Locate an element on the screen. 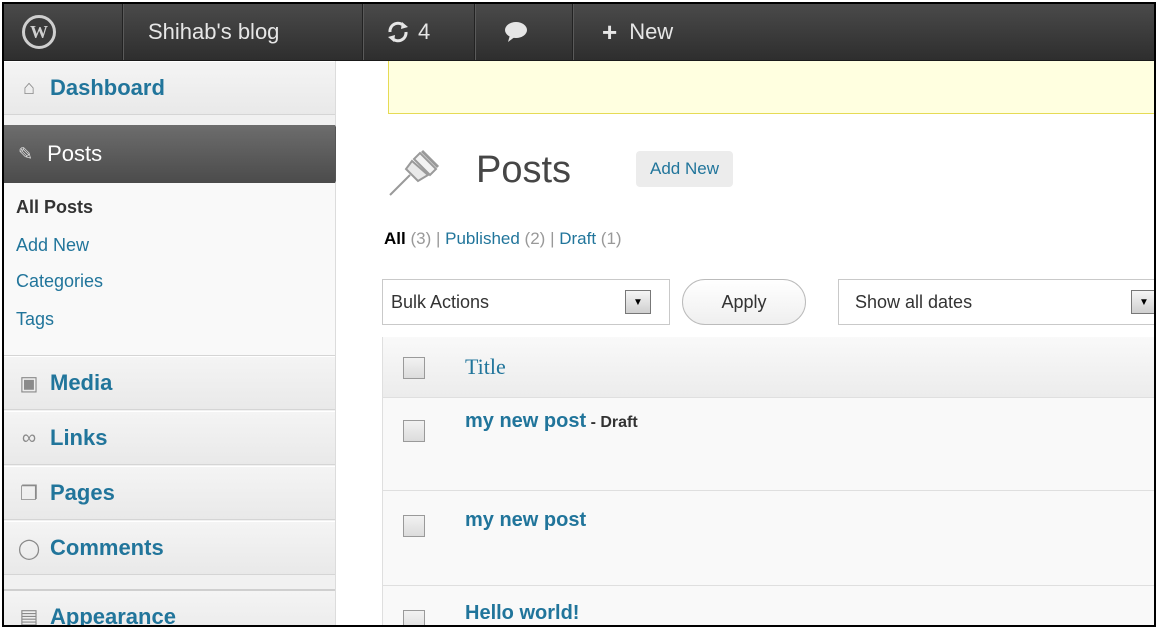  menu-dashboard-label: Dashboard is located at coordinates (107, 87).